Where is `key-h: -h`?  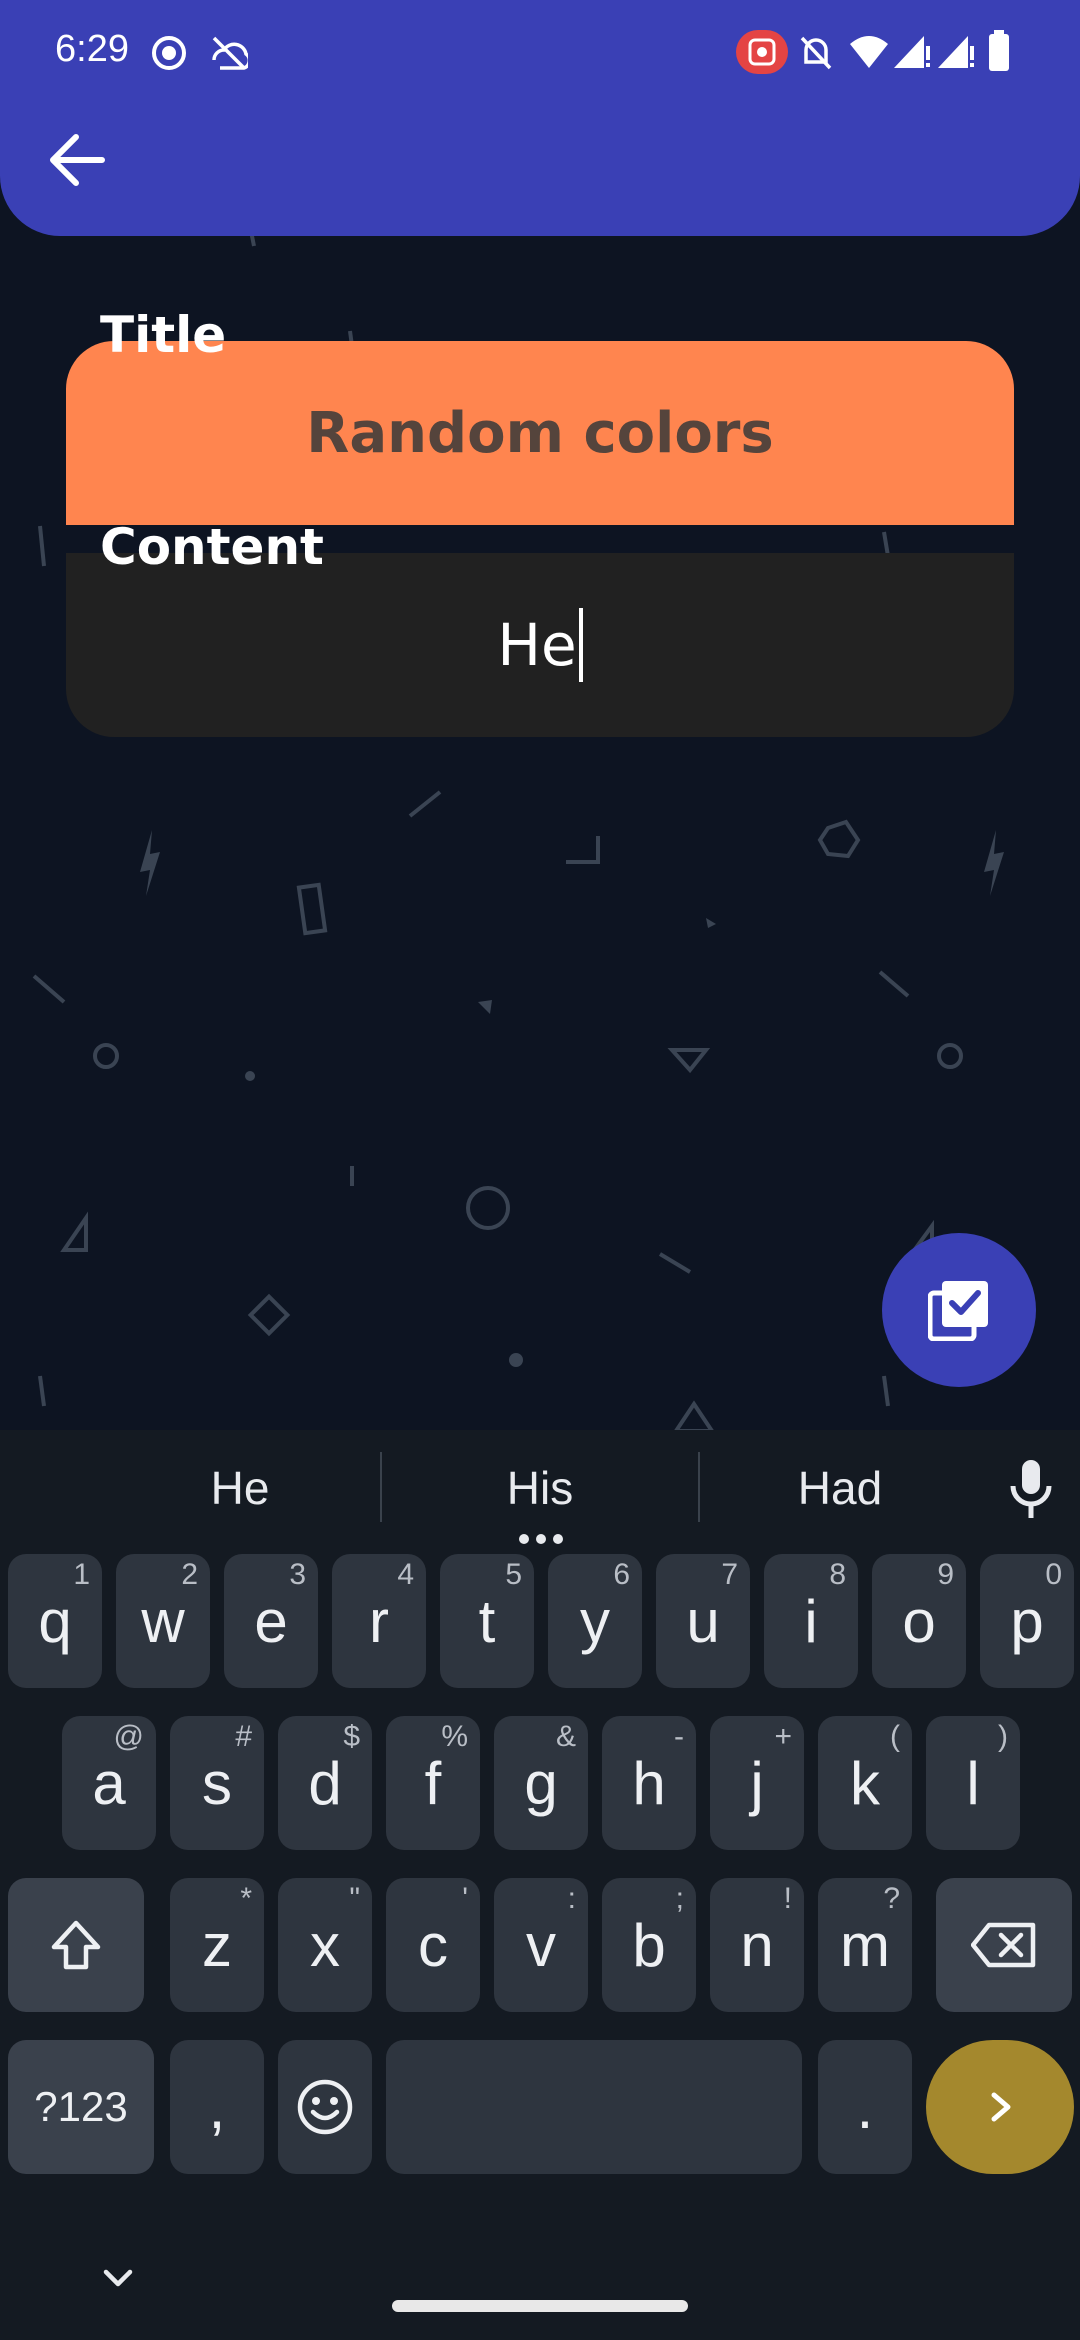
key-h: -h is located at coordinates (649, 1783).